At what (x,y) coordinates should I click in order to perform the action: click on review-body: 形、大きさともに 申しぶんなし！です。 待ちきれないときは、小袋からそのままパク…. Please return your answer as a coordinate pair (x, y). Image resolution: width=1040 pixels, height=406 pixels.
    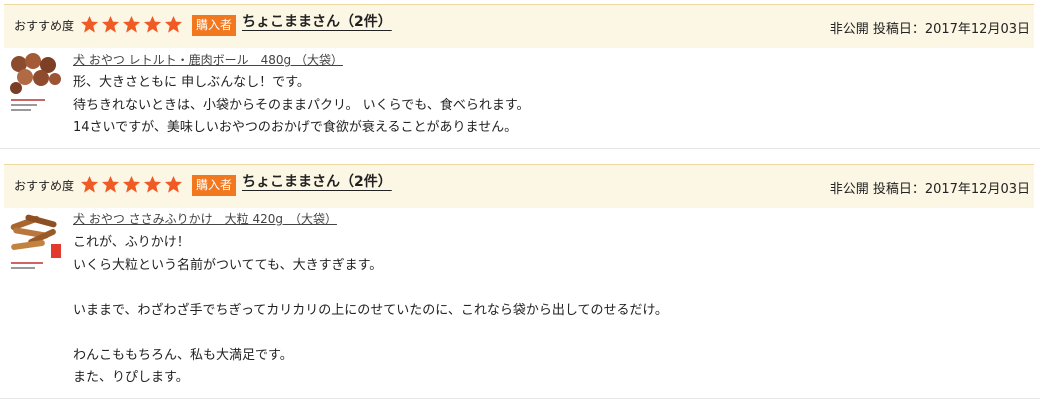
    Looking at the image, I should click on (301, 106).